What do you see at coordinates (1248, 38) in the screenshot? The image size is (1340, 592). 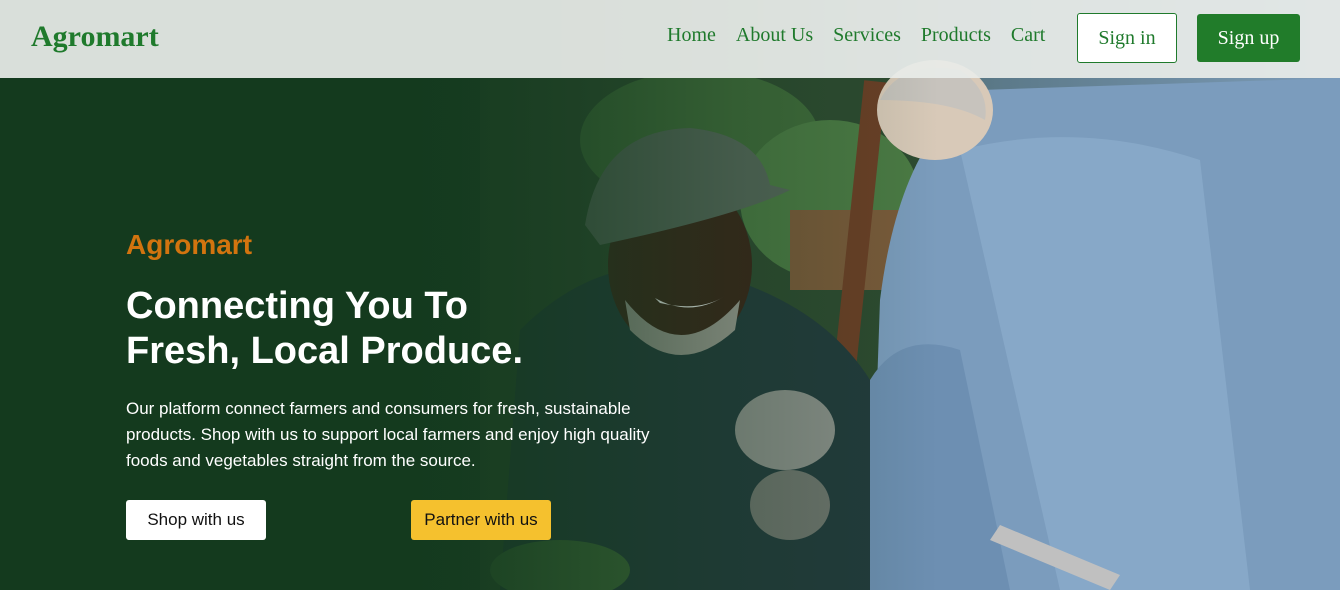 I see `sign-up-button: Sign up` at bounding box center [1248, 38].